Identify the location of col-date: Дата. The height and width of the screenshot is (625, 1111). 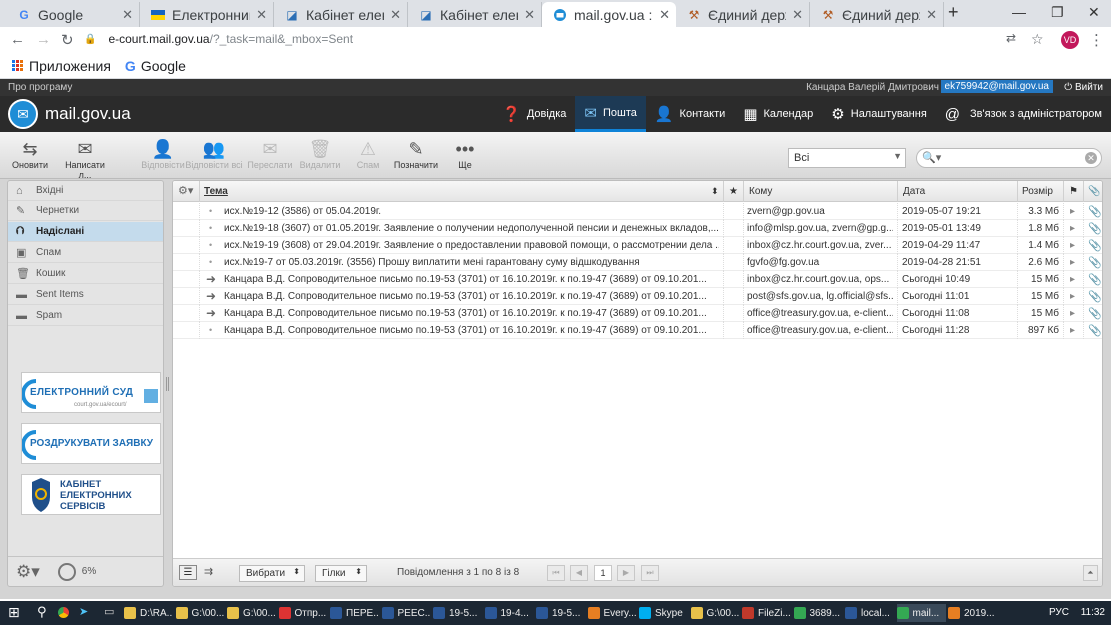
(914, 191).